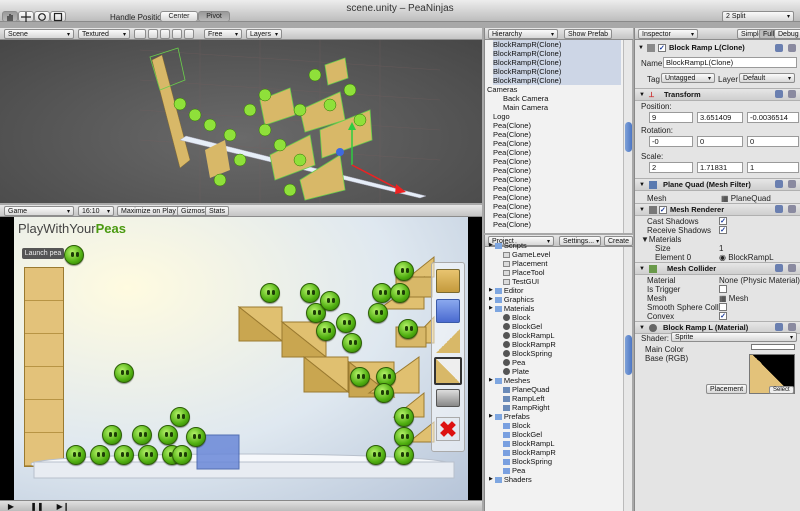 The width and height of the screenshot is (800, 511). What do you see at coordinates (781, 390) in the screenshot?
I see `select-texture-button: Select` at bounding box center [781, 390].